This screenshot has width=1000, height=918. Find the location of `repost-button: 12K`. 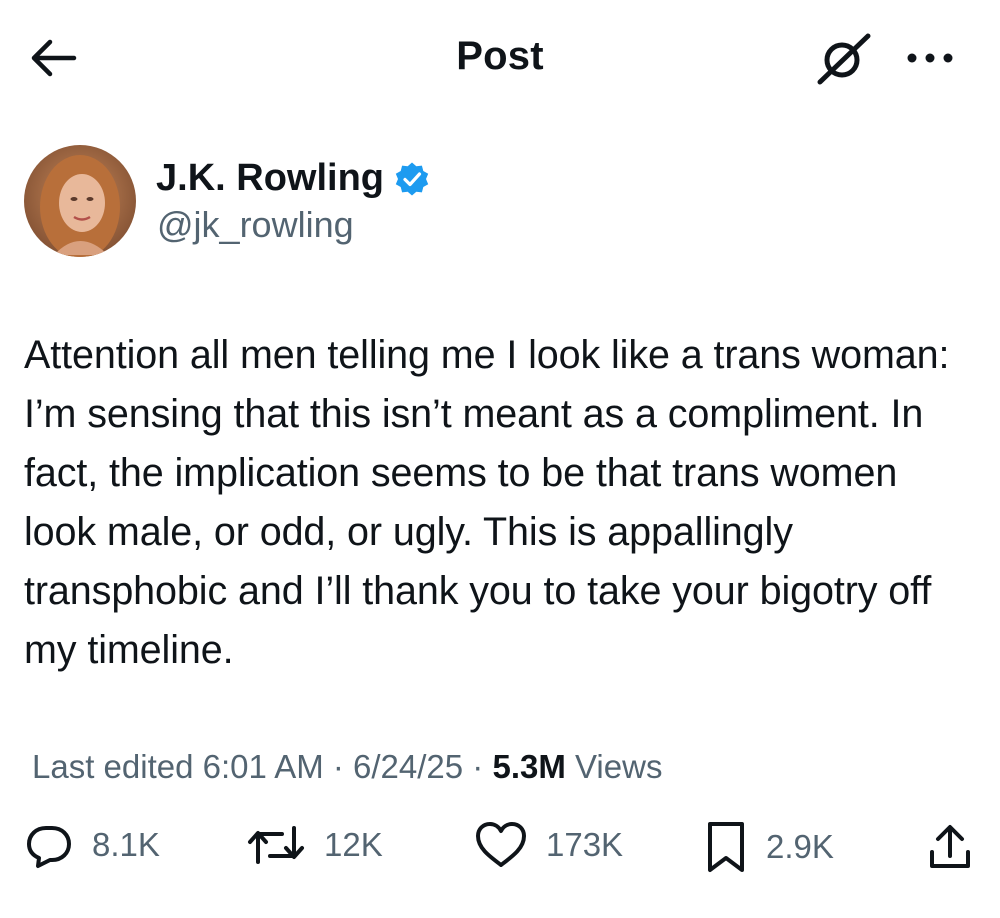

repost-button: 12K is located at coordinates (314, 845).